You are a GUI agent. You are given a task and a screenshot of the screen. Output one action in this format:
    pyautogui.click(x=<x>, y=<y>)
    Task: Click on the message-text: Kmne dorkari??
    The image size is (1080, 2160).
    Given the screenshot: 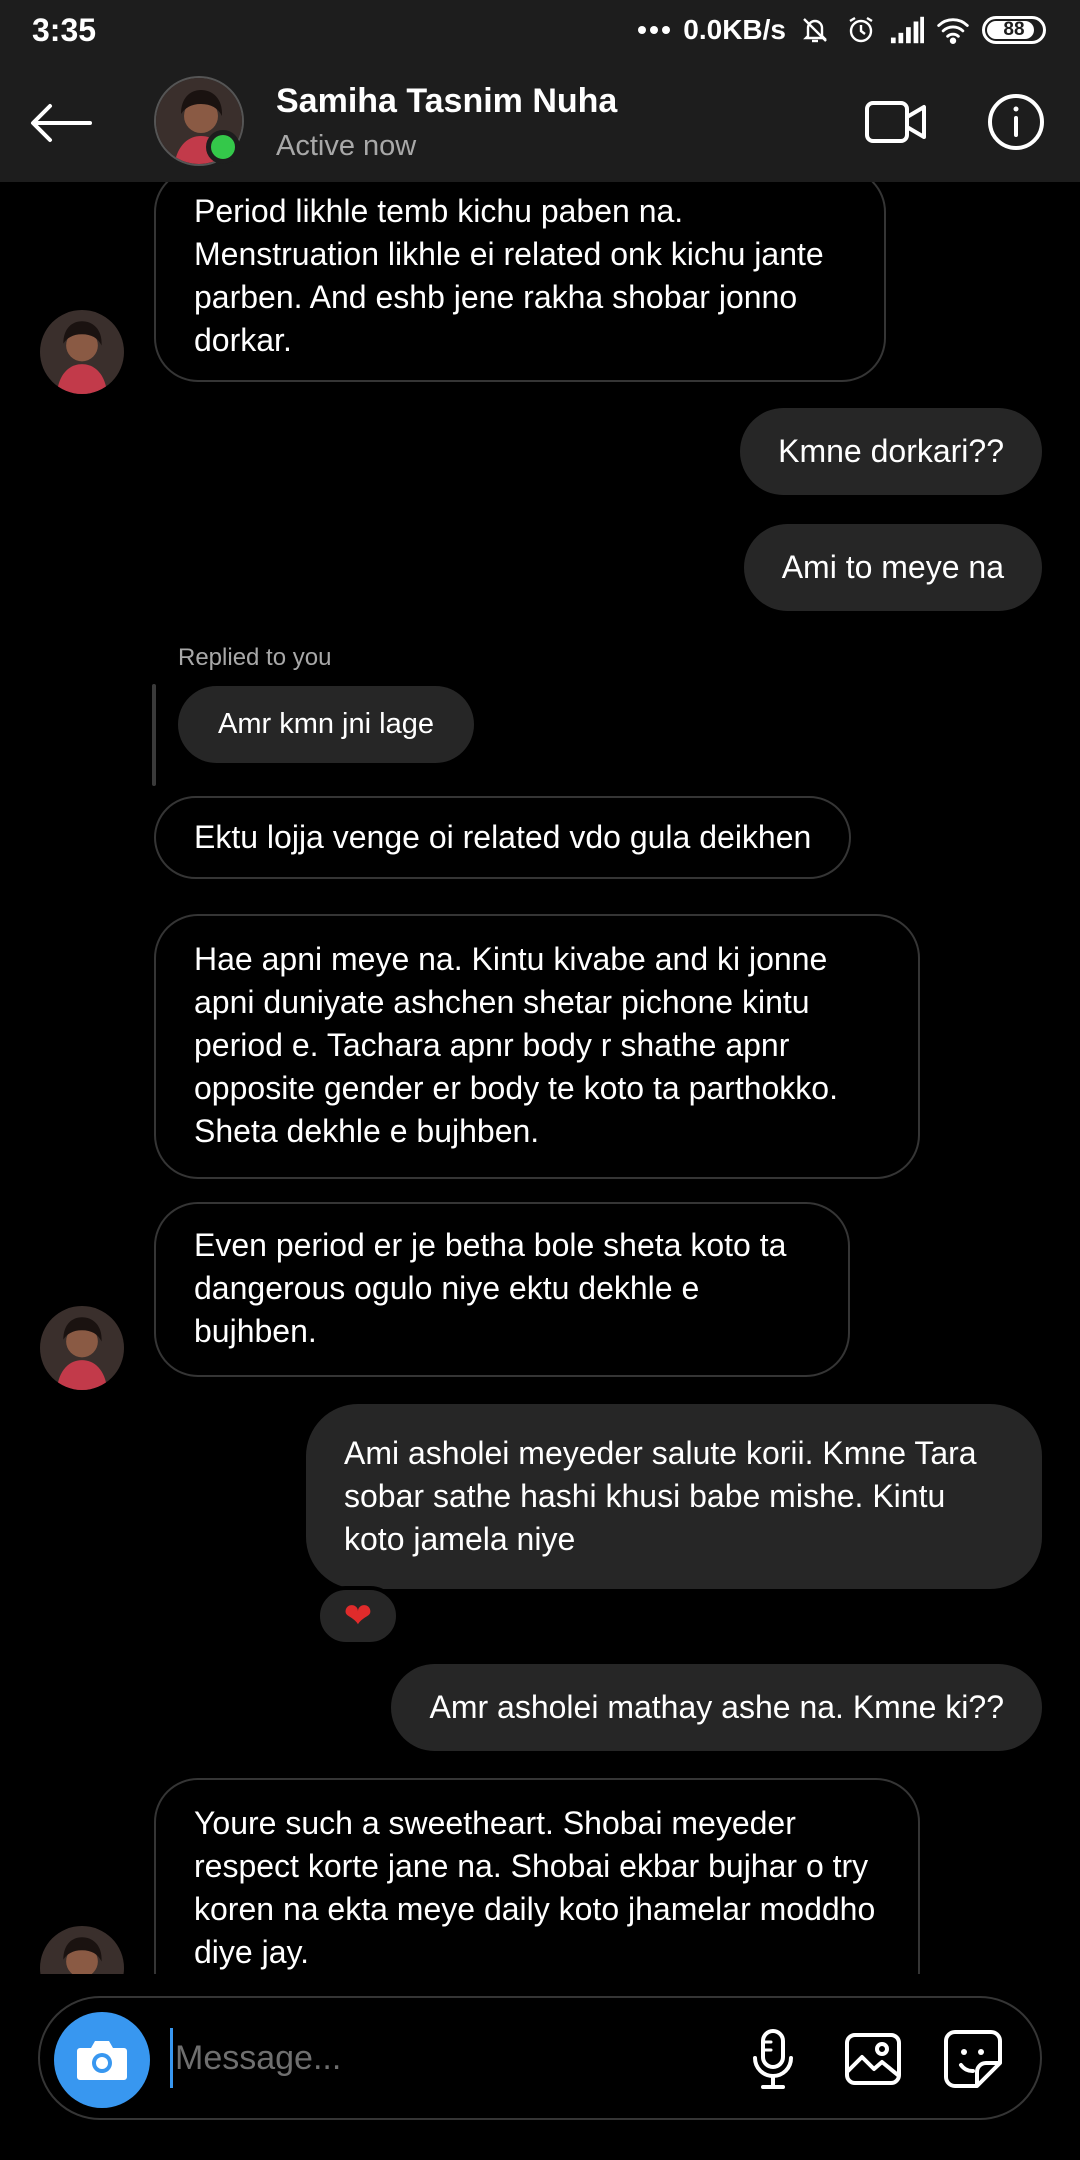 What is the action you would take?
    pyautogui.click(x=891, y=451)
    